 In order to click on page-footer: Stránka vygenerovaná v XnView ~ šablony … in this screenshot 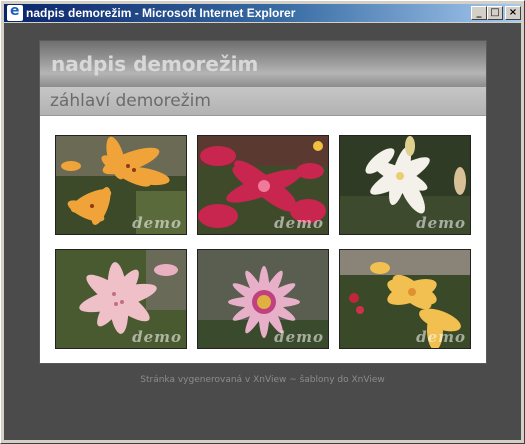, I will do `click(262, 380)`.